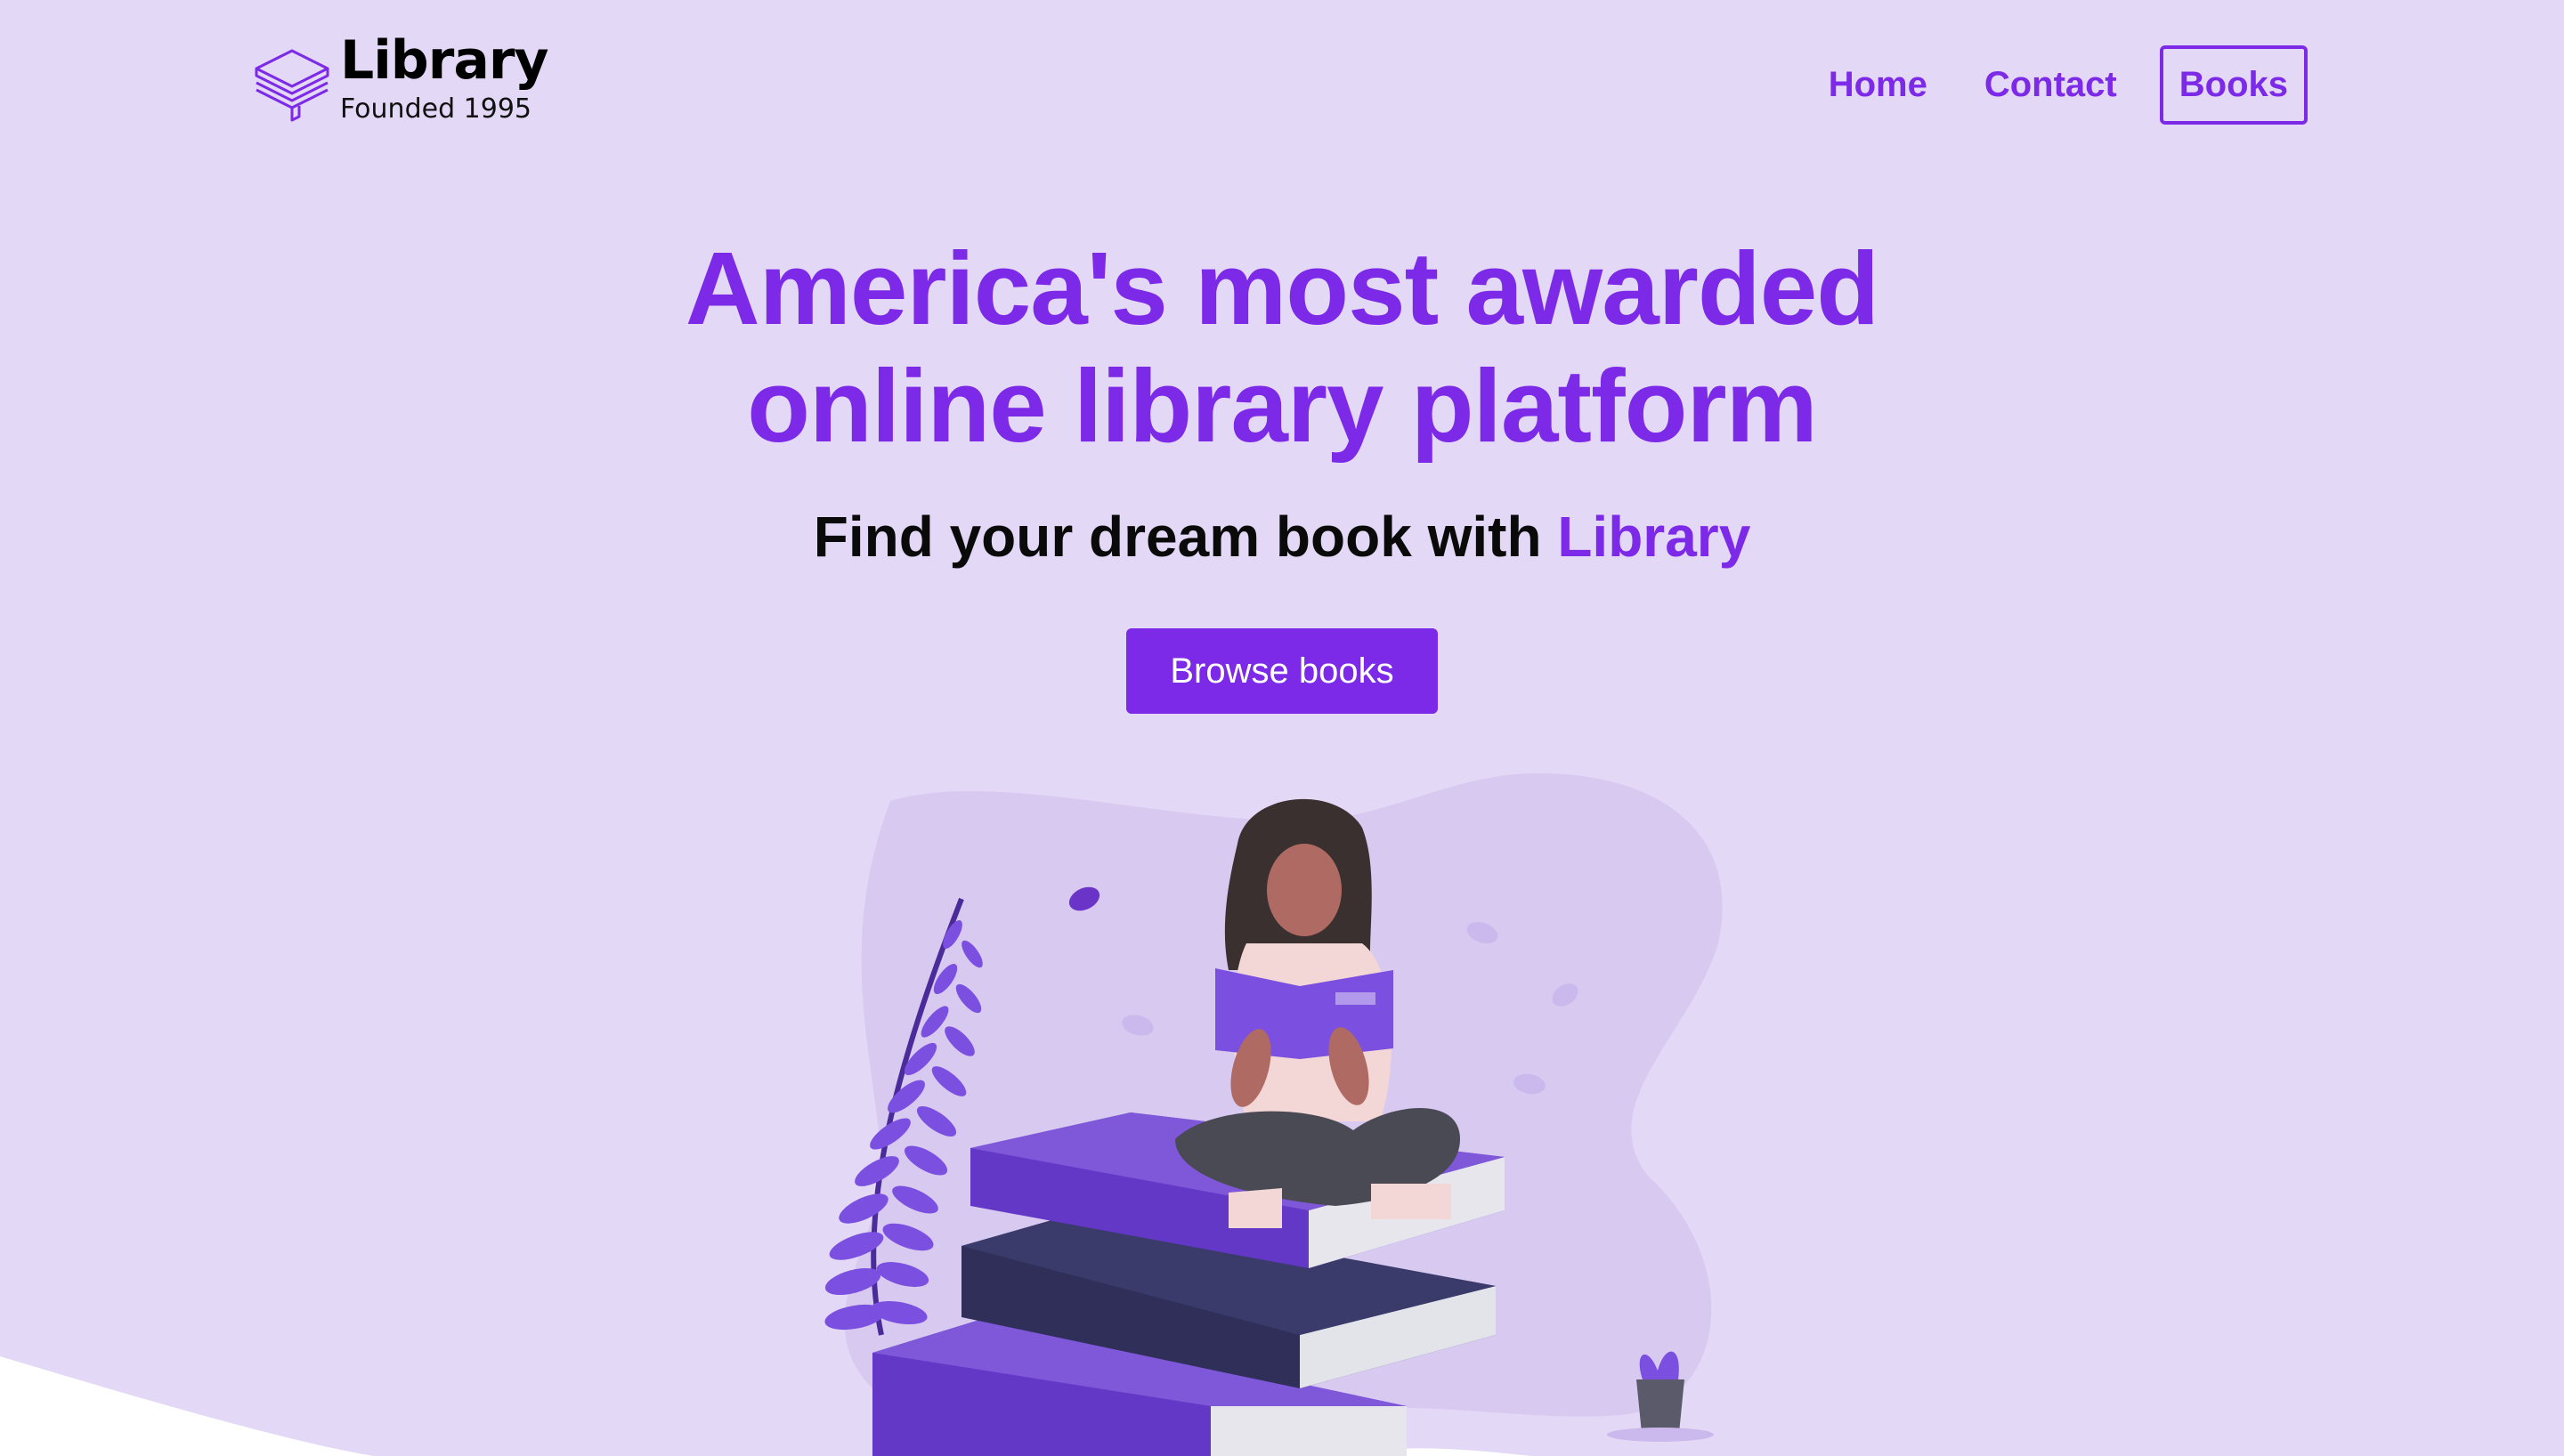  I want to click on brand-subtitle: Founded 1995, so click(435, 109).